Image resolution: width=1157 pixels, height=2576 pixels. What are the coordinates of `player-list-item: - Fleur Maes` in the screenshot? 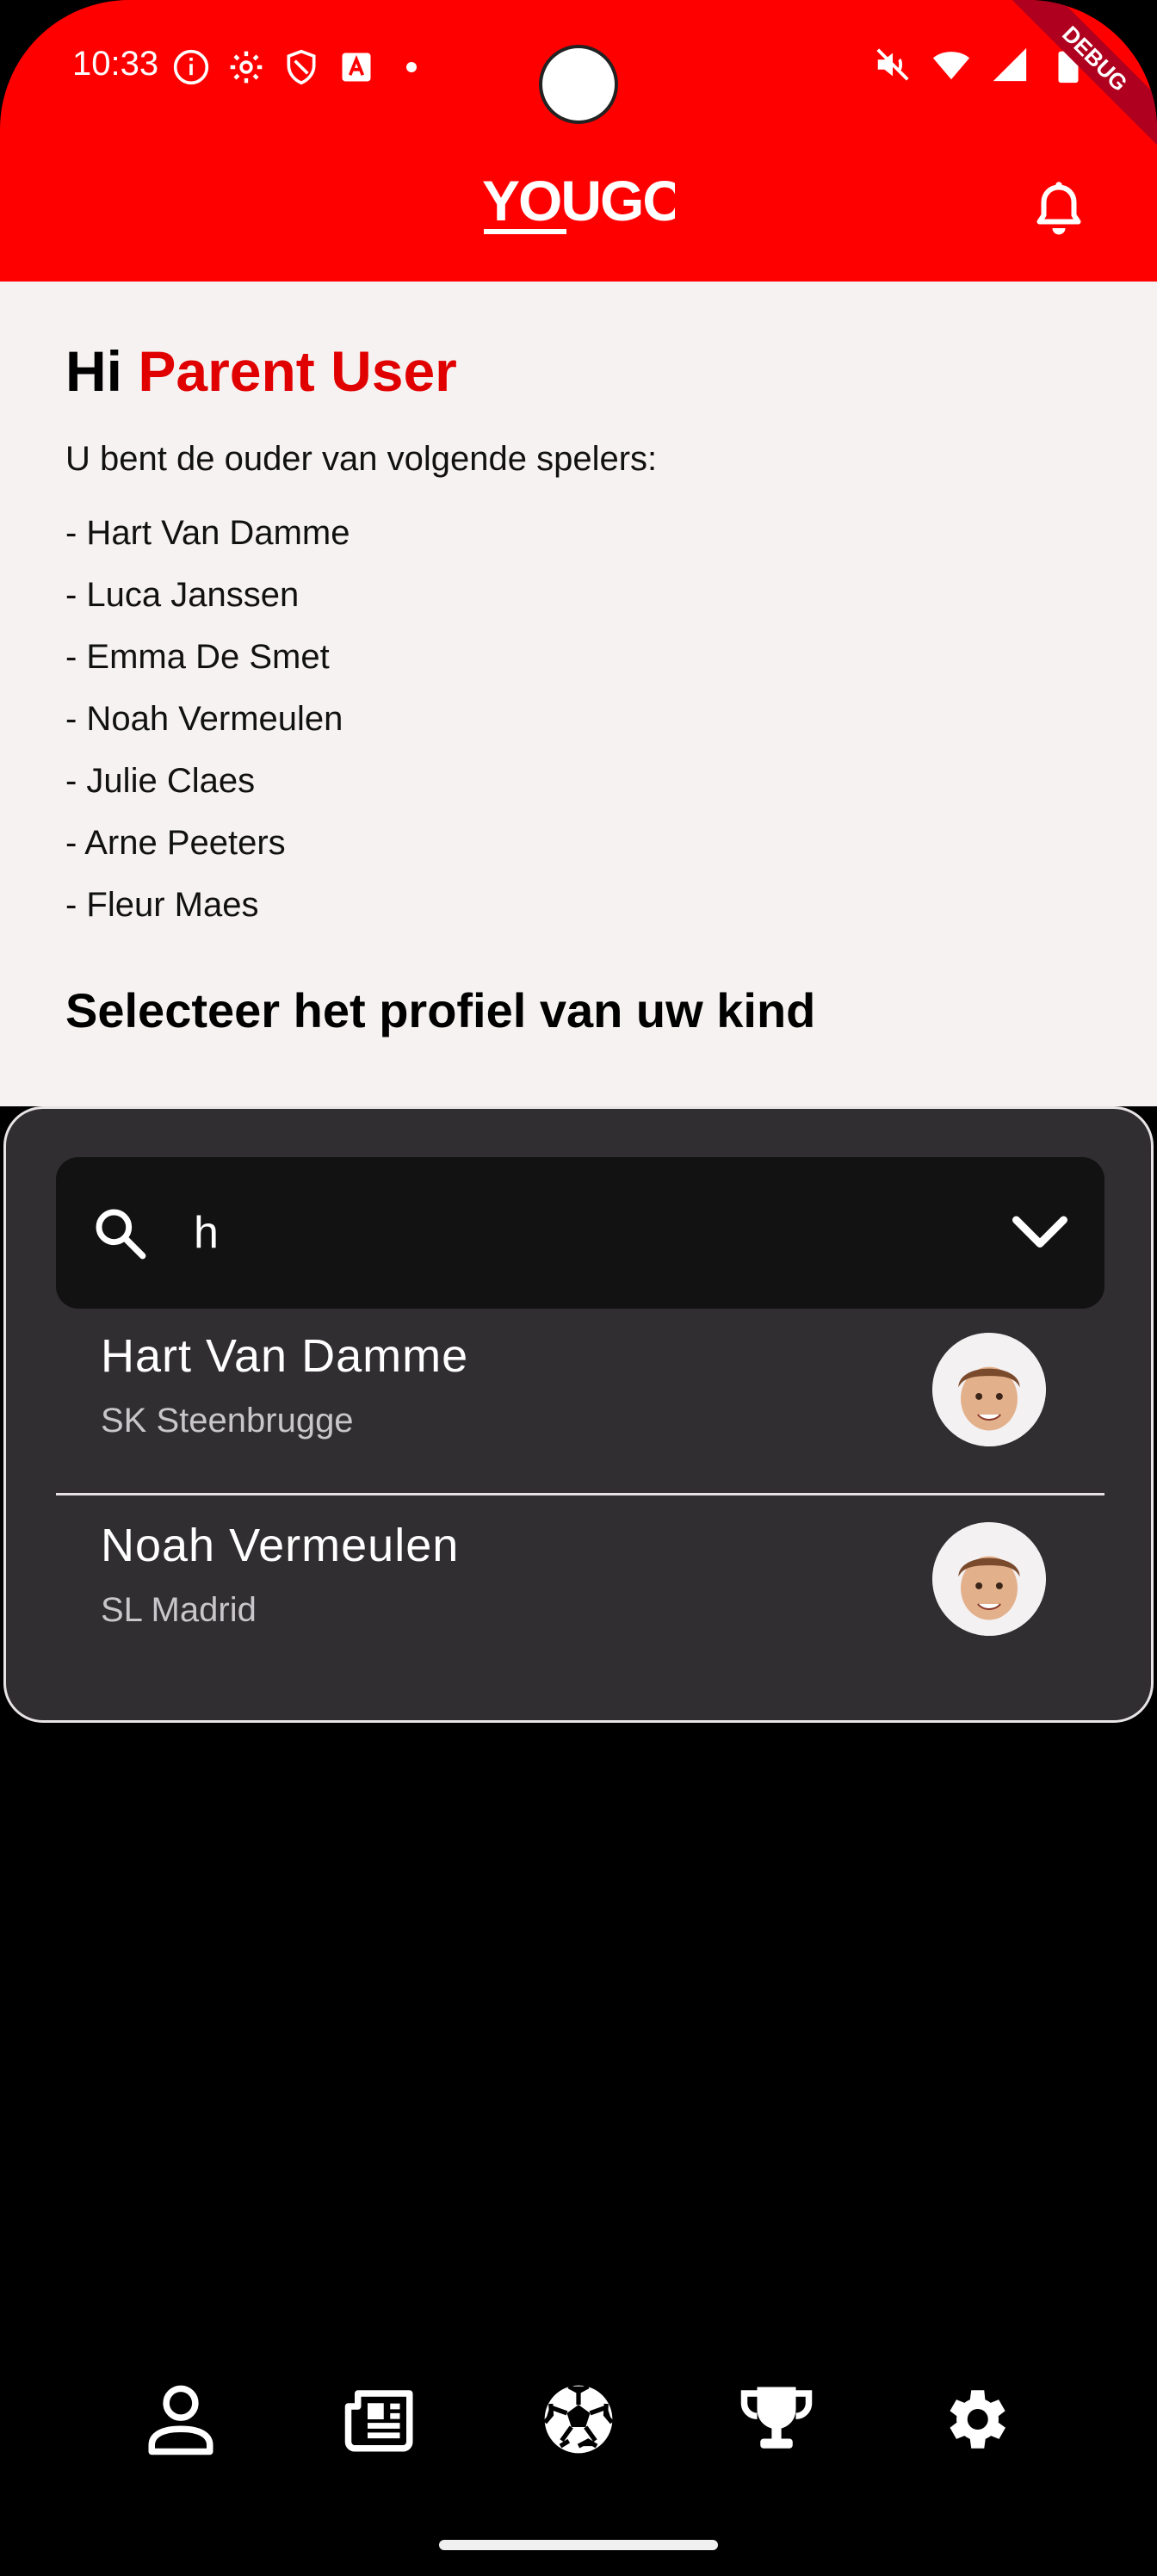 It's located at (162, 905).